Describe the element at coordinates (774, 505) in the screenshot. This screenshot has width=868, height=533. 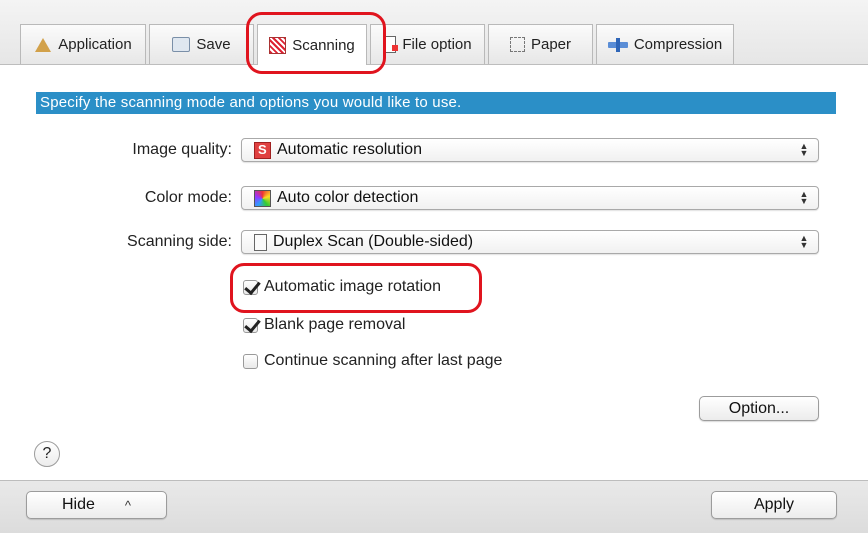
I see `apply-button: Apply` at that location.